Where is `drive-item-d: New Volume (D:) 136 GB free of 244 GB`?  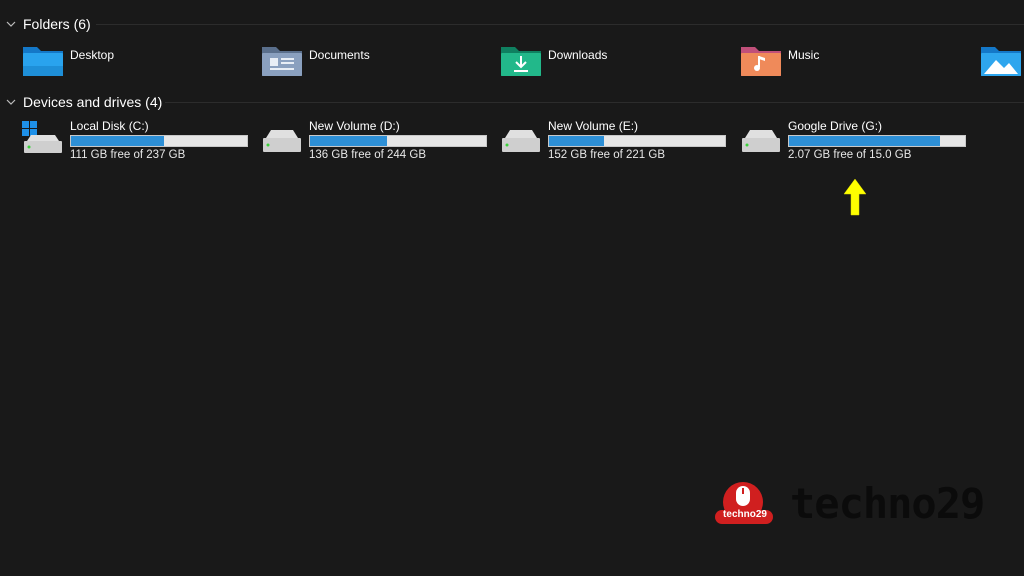
drive-item-d: New Volume (D:) 136 GB free of 244 GB is located at coordinates (377, 141).